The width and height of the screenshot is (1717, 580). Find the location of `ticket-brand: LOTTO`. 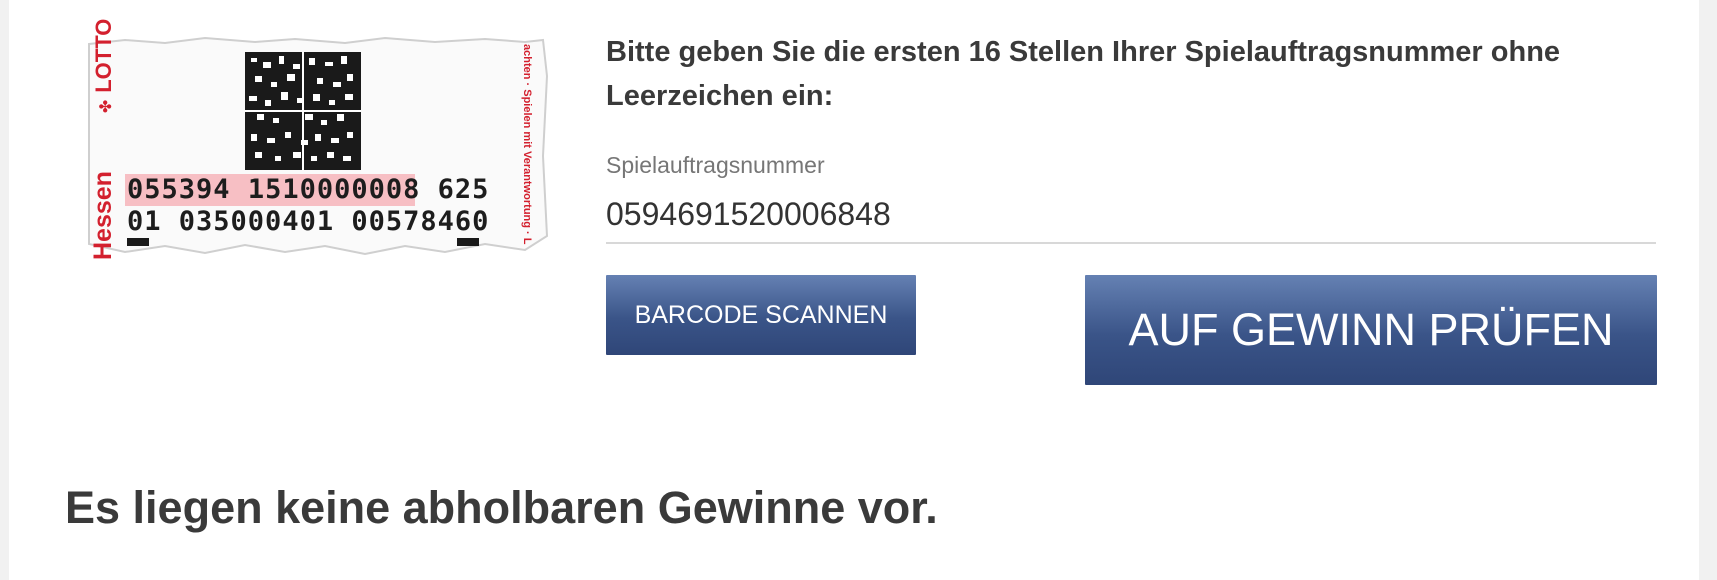

ticket-brand: LOTTO is located at coordinates (103, 55).